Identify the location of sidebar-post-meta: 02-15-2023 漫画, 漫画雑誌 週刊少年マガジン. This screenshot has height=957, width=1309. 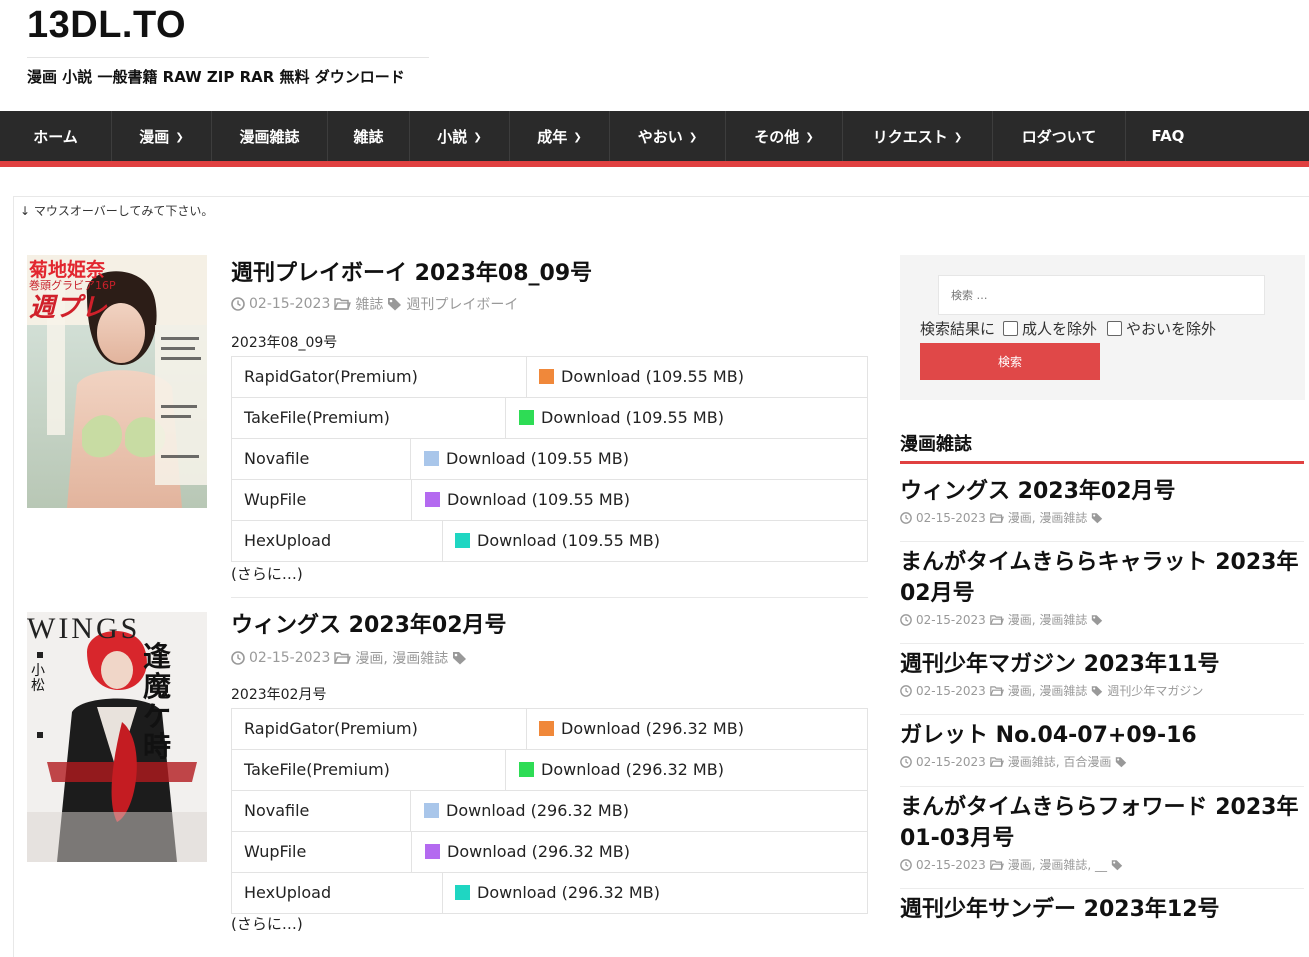
(1102, 690).